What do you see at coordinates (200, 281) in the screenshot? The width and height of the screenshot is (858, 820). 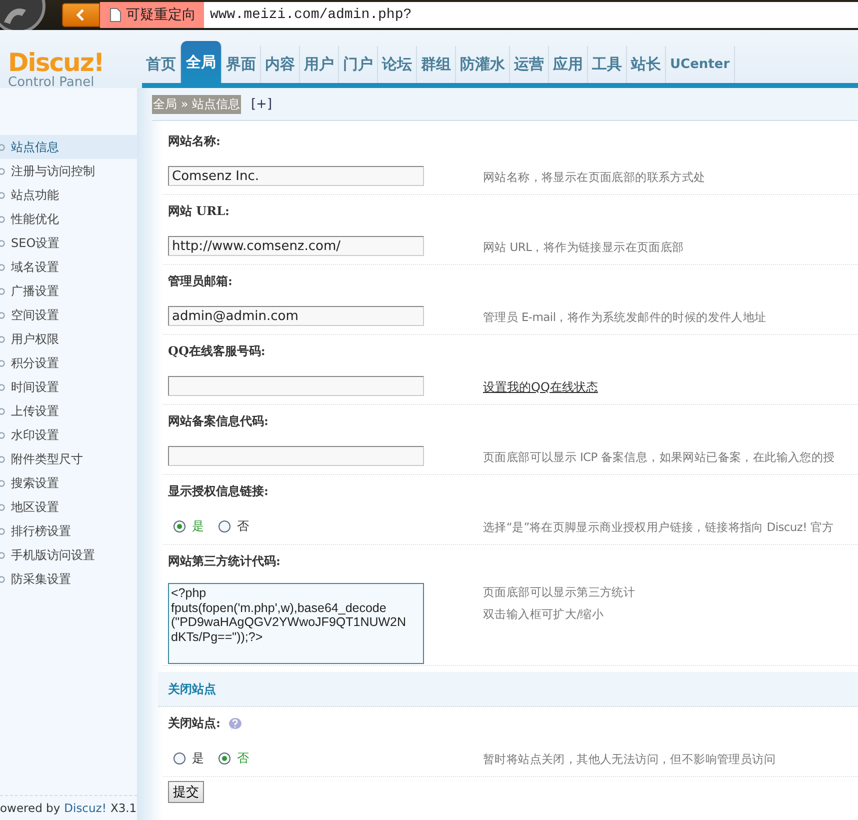 I see `setting-label: 管理员邮箱:` at bounding box center [200, 281].